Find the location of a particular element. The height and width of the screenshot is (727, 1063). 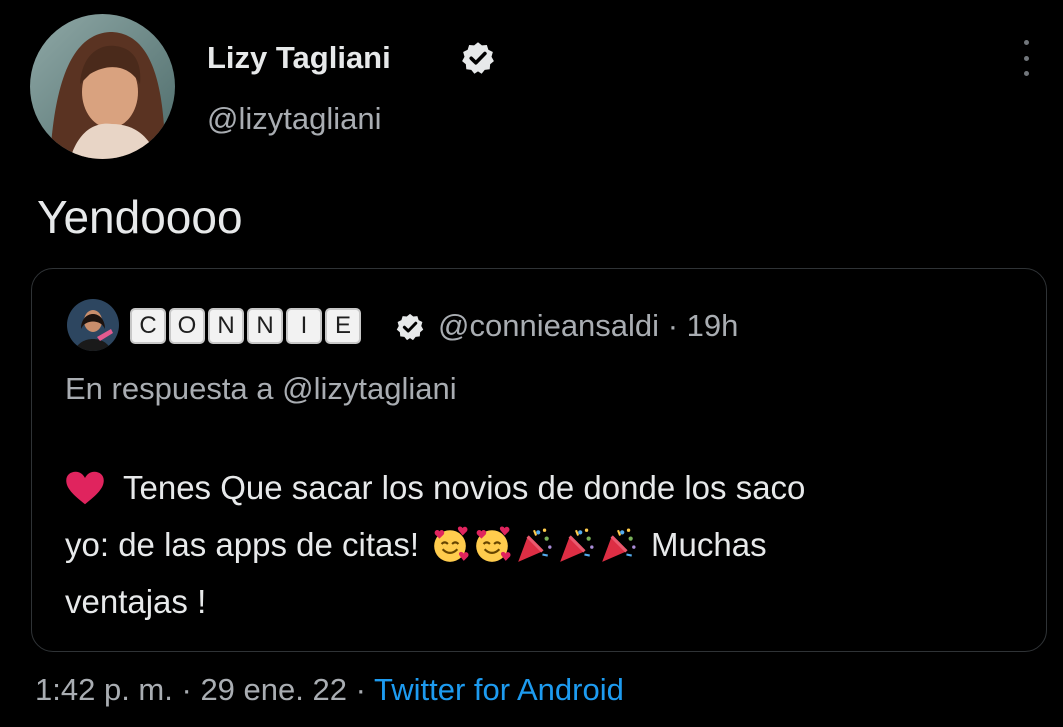

quoted-text-line: Muchas is located at coordinates (709, 544).